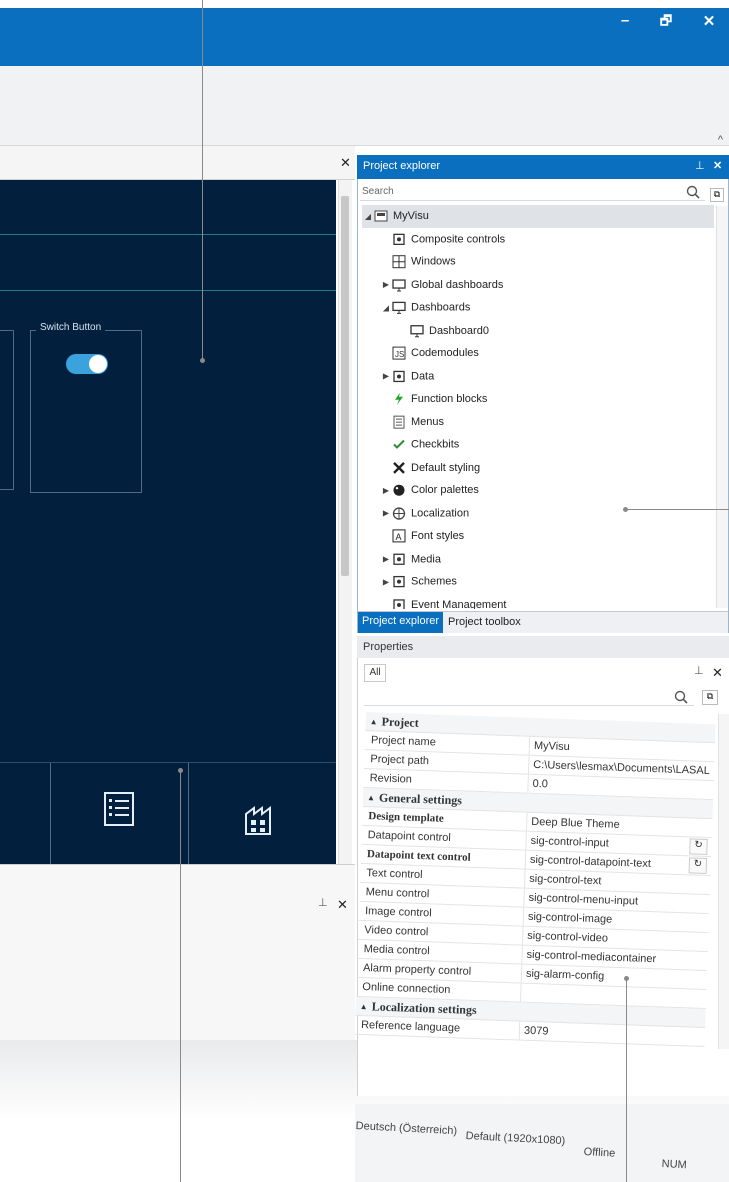  What do you see at coordinates (666, 23) in the screenshot?
I see `restore-button: 🗗` at bounding box center [666, 23].